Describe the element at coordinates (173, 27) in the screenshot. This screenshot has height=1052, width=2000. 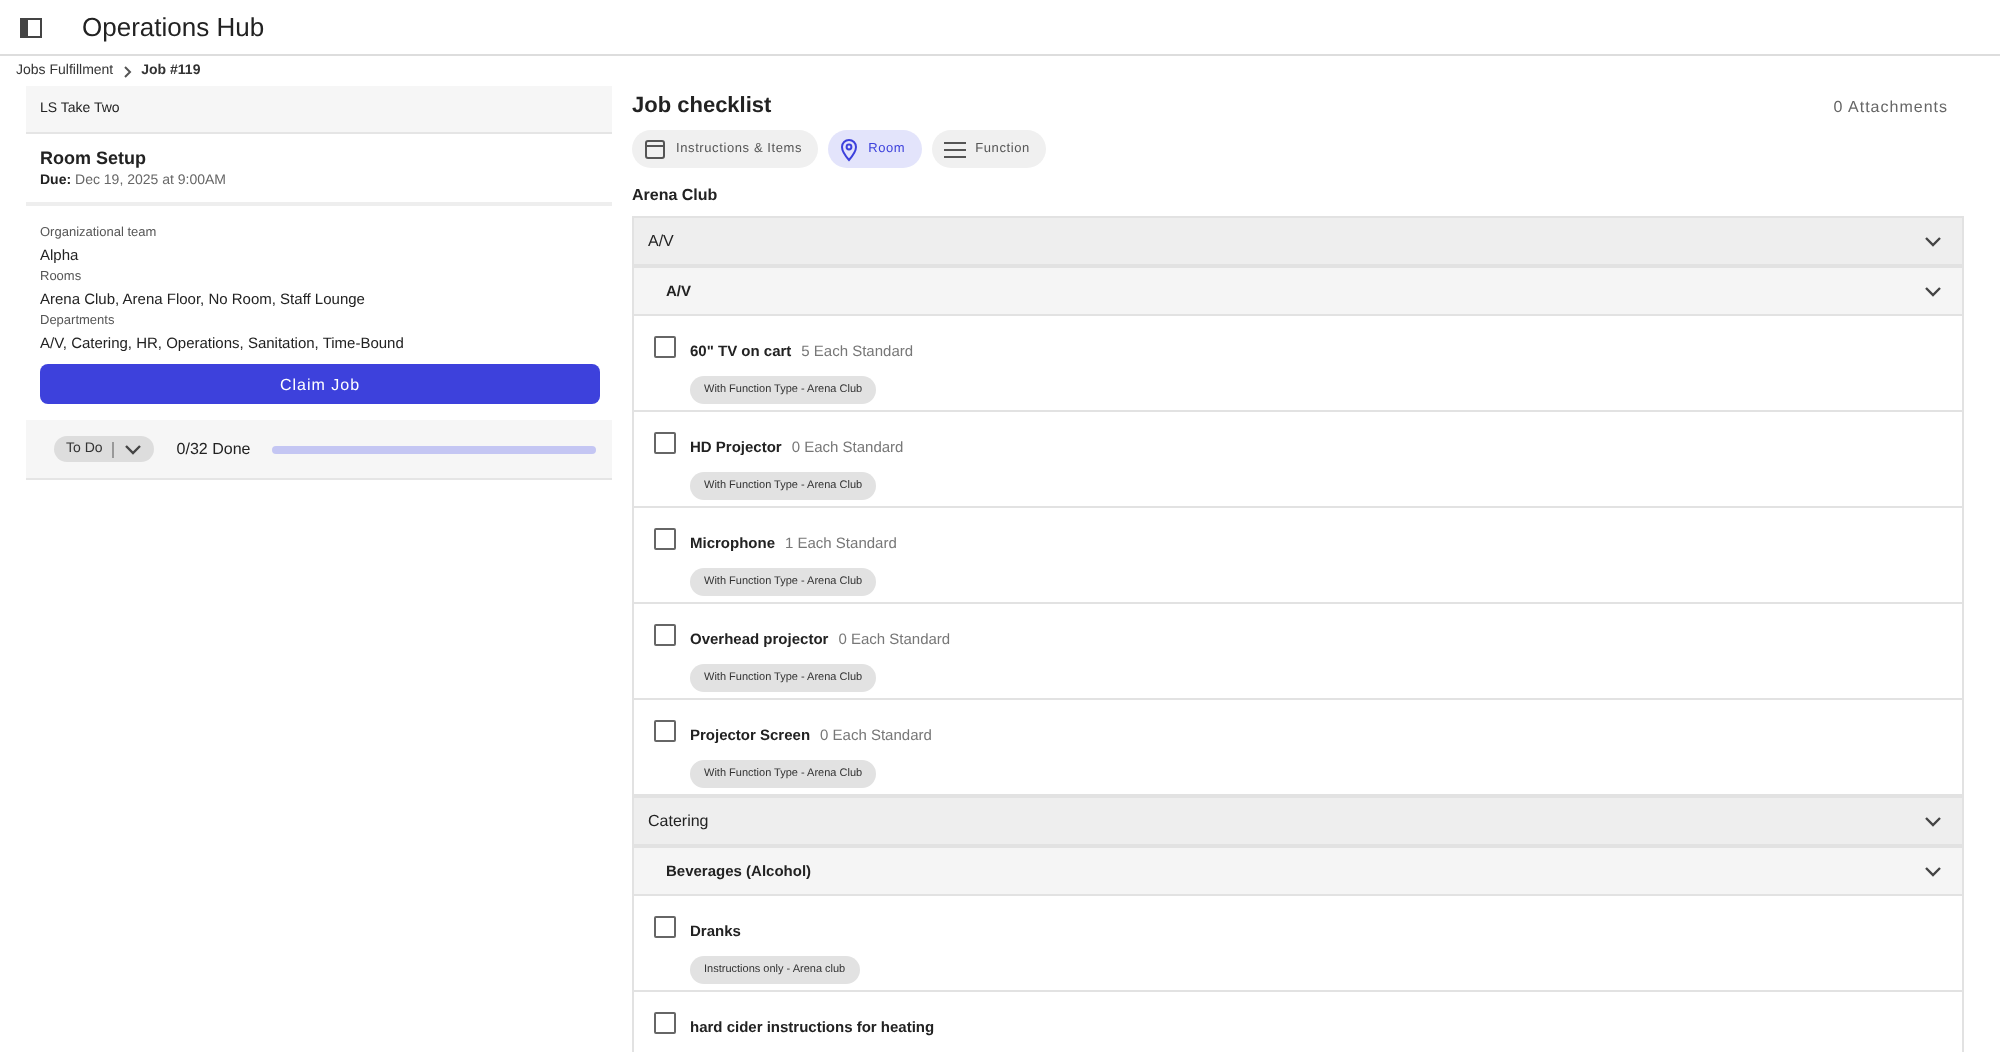
I see `app-title: Operations Hub` at that location.